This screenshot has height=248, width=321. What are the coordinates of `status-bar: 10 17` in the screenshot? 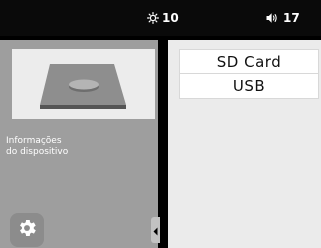 It's located at (160, 18).